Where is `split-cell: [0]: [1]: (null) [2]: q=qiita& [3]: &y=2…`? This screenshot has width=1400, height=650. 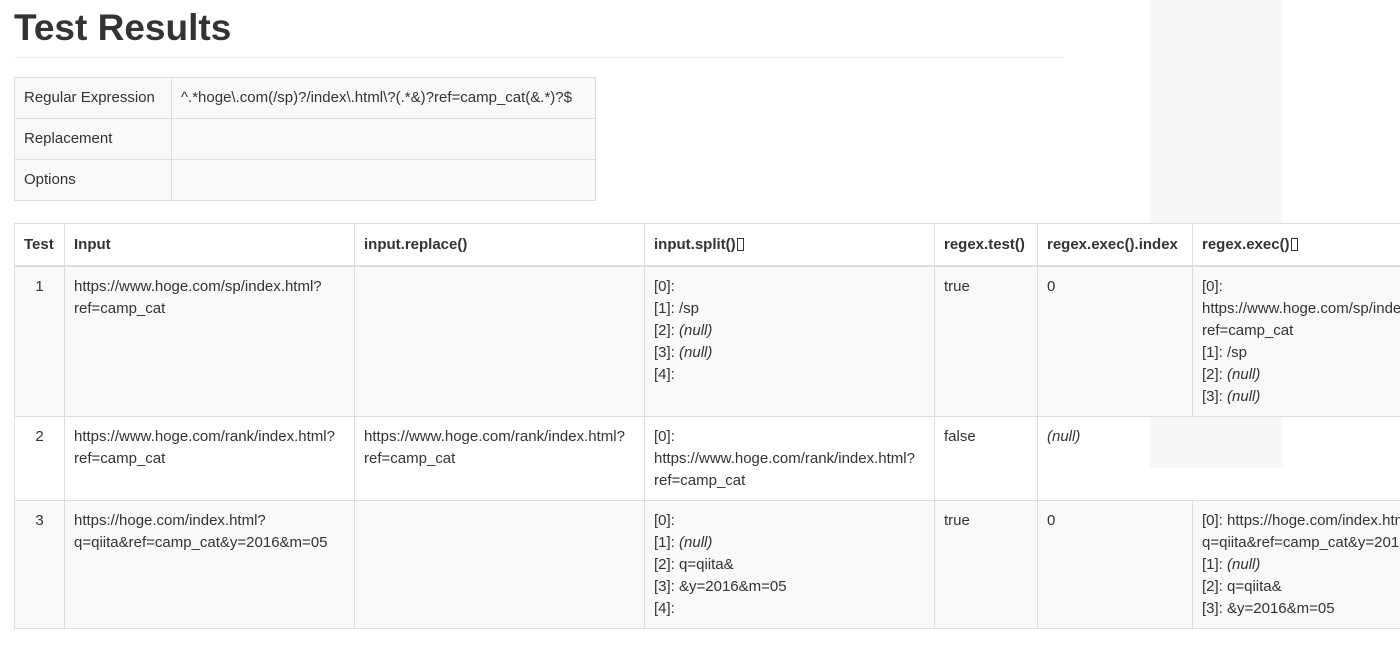 split-cell: [0]: [1]: (null) [2]: q=qiita& [3]: &y=2… is located at coordinates (789, 564).